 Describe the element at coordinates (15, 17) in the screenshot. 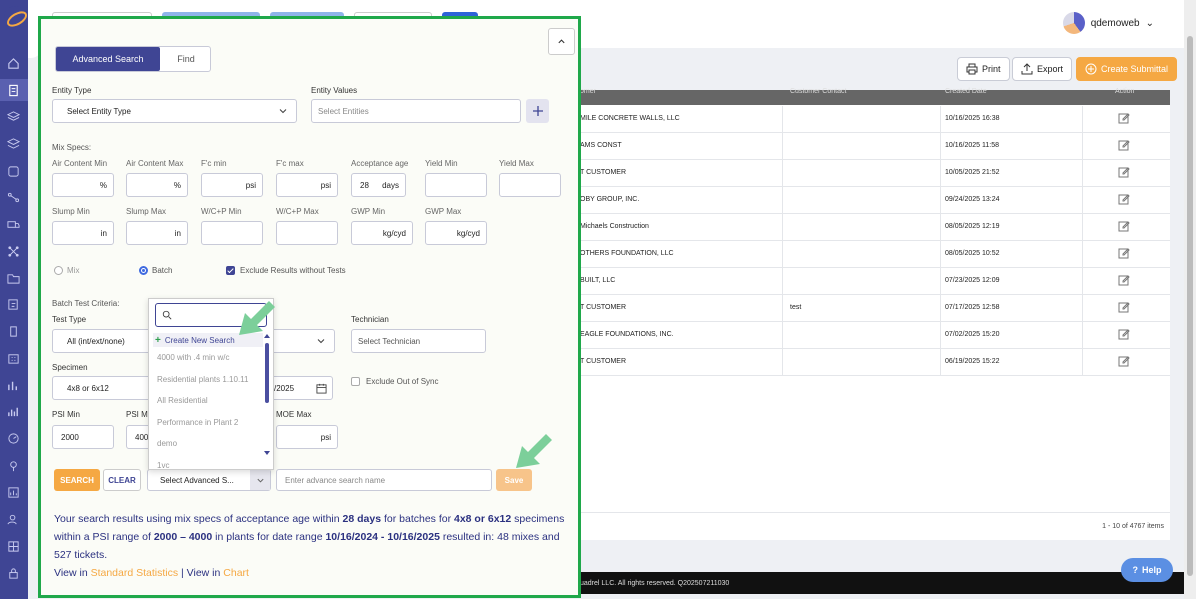

I see `logo` at that location.